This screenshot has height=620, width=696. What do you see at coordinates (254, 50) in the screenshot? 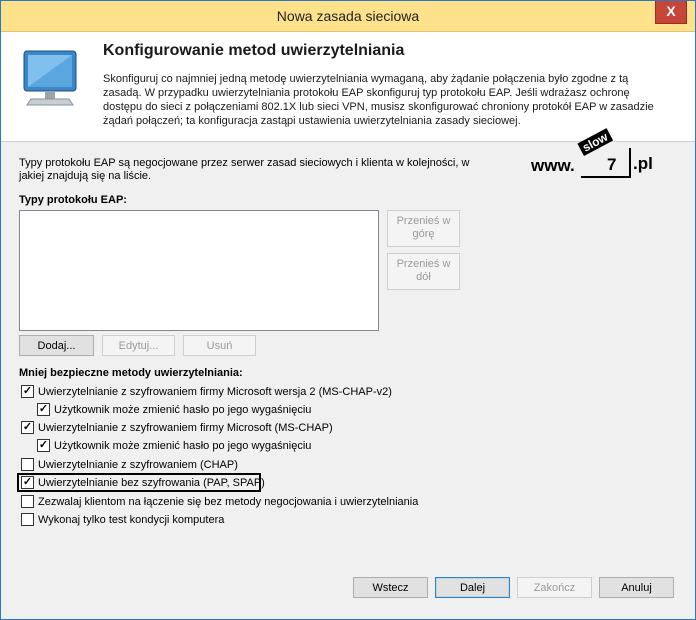
I see `page-title: Konfigurowanie metod uwierzytelniania` at bounding box center [254, 50].